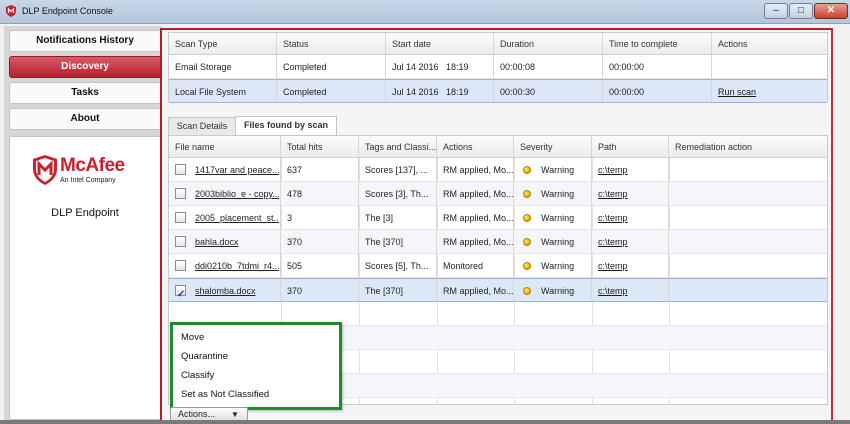 The height and width of the screenshot is (424, 850). I want to click on total-hits-cell: 478, so click(320, 193).